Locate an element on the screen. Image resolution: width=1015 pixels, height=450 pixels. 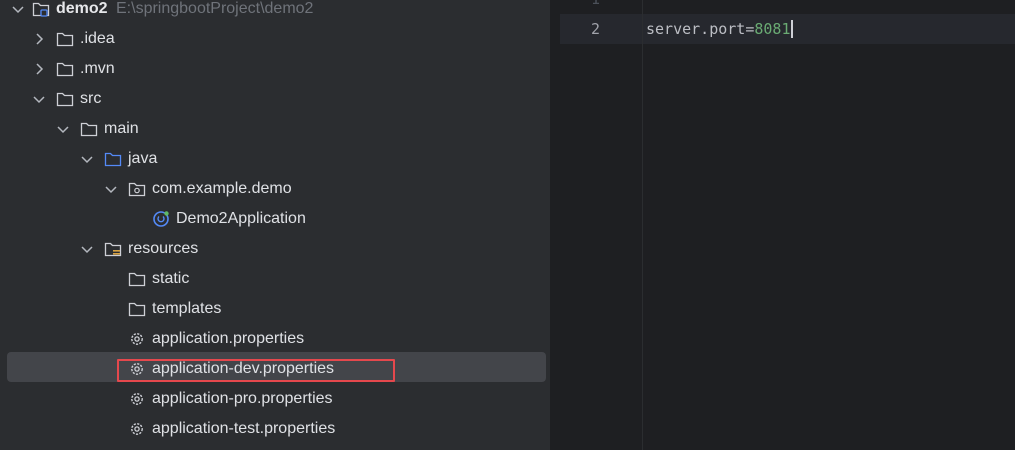
tree-row-idea: .idea is located at coordinates (275, 39).